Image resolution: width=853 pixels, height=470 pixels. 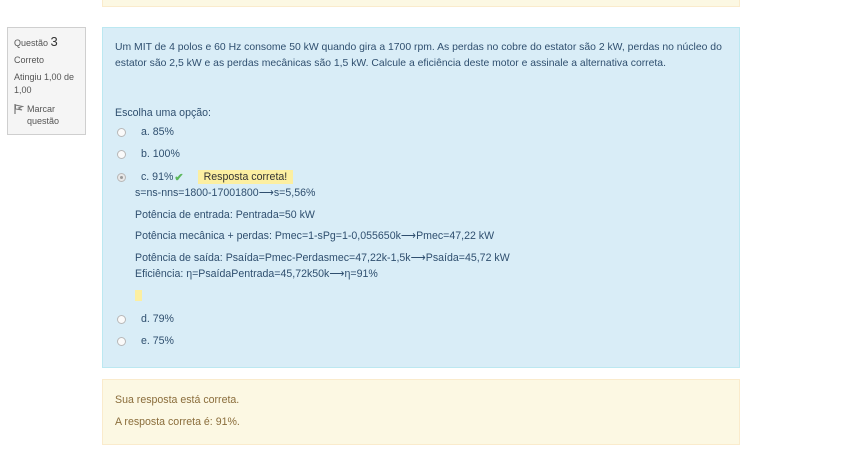 What do you see at coordinates (19, 109) in the screenshot?
I see `flag-icon` at bounding box center [19, 109].